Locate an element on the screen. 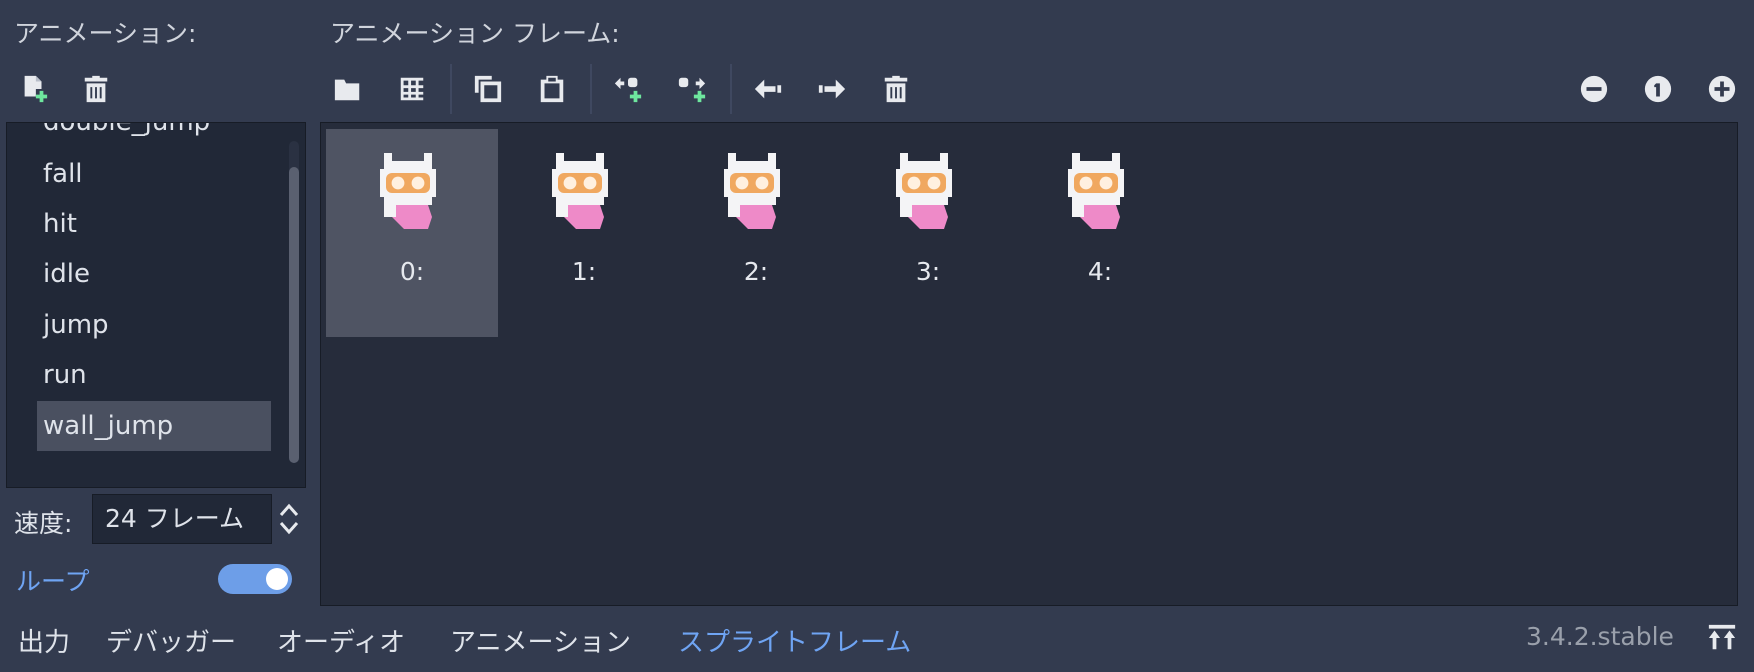  insert-after-button is located at coordinates (692, 89).